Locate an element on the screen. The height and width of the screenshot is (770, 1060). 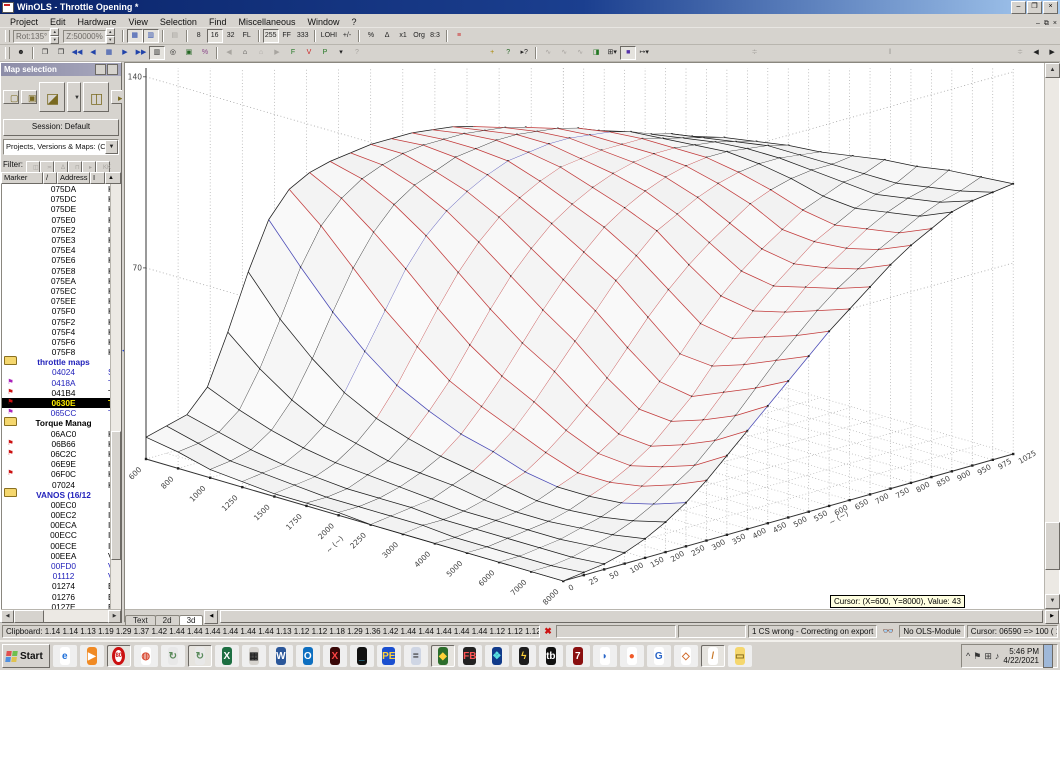
chart-hscrollbar is located at coordinates (631, 616).